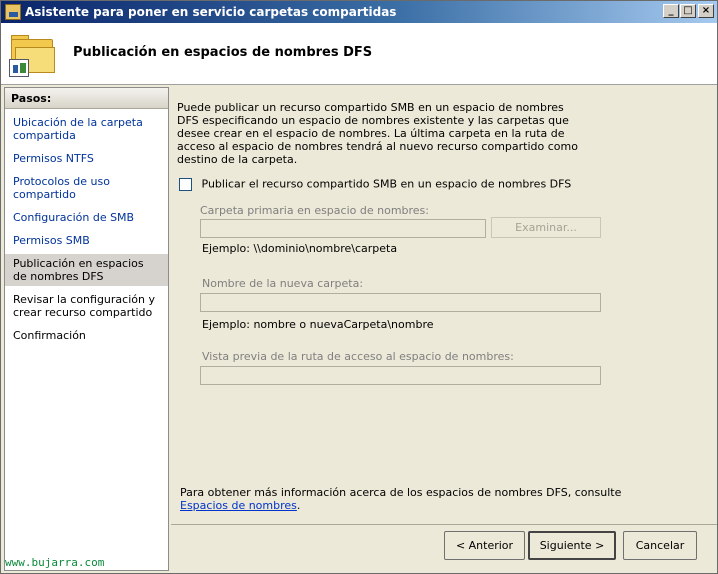 The height and width of the screenshot is (574, 718). I want to click on watermark-text: www.bujarra.com, so click(55, 562).